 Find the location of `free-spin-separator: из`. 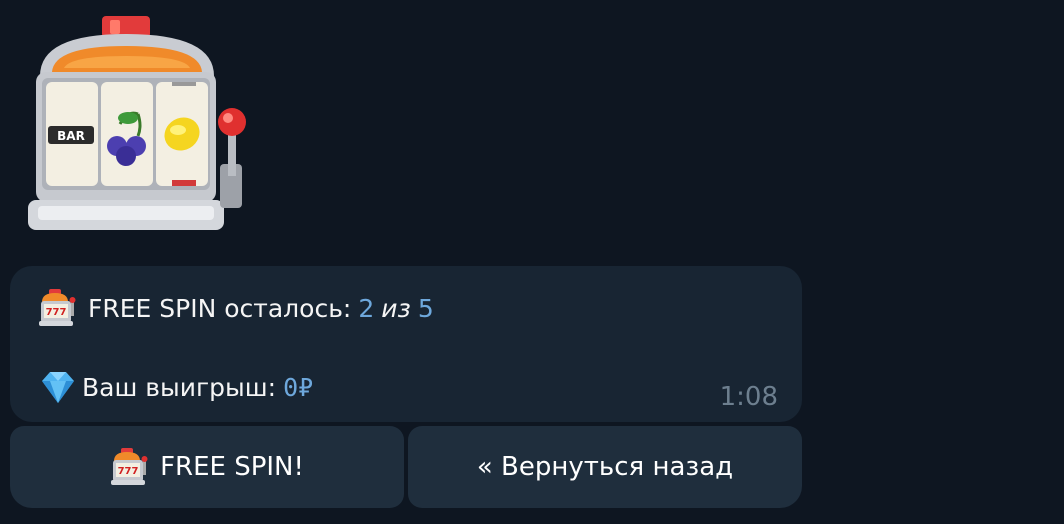

free-spin-separator: из is located at coordinates (396, 308).